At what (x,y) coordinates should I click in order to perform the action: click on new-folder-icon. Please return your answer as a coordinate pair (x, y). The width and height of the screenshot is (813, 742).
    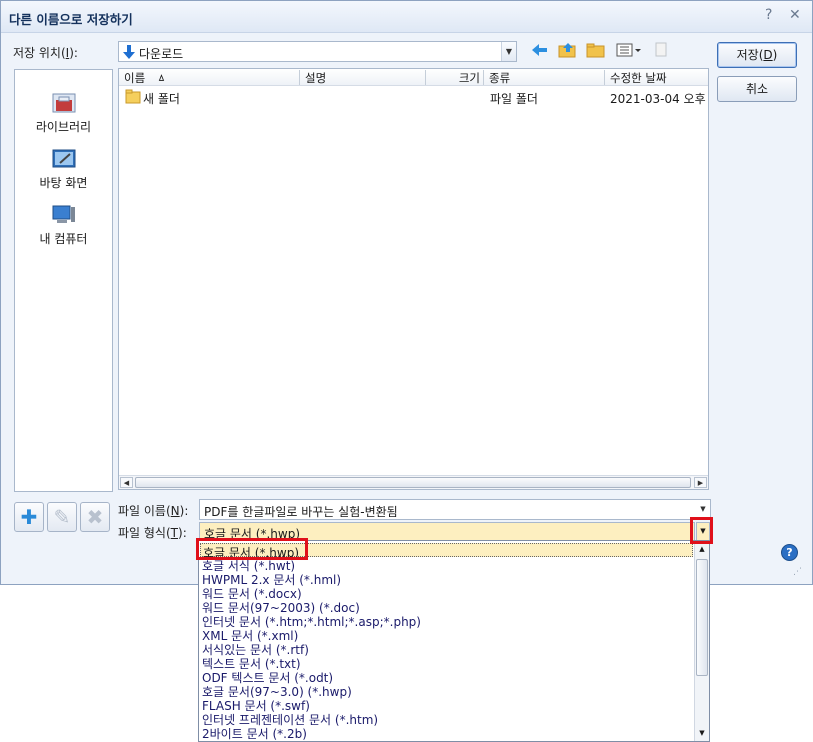
    Looking at the image, I should click on (595, 50).